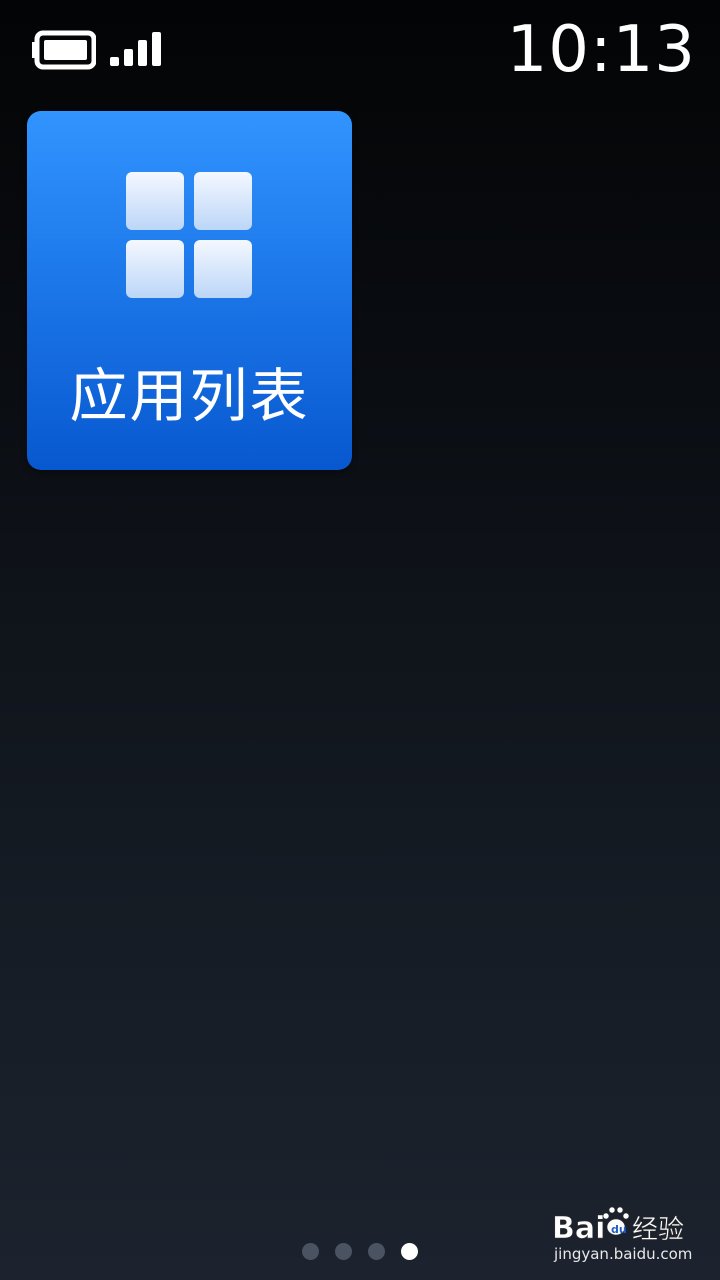  I want to click on baidu-logo: Bai du 经验, so click(618, 1225).